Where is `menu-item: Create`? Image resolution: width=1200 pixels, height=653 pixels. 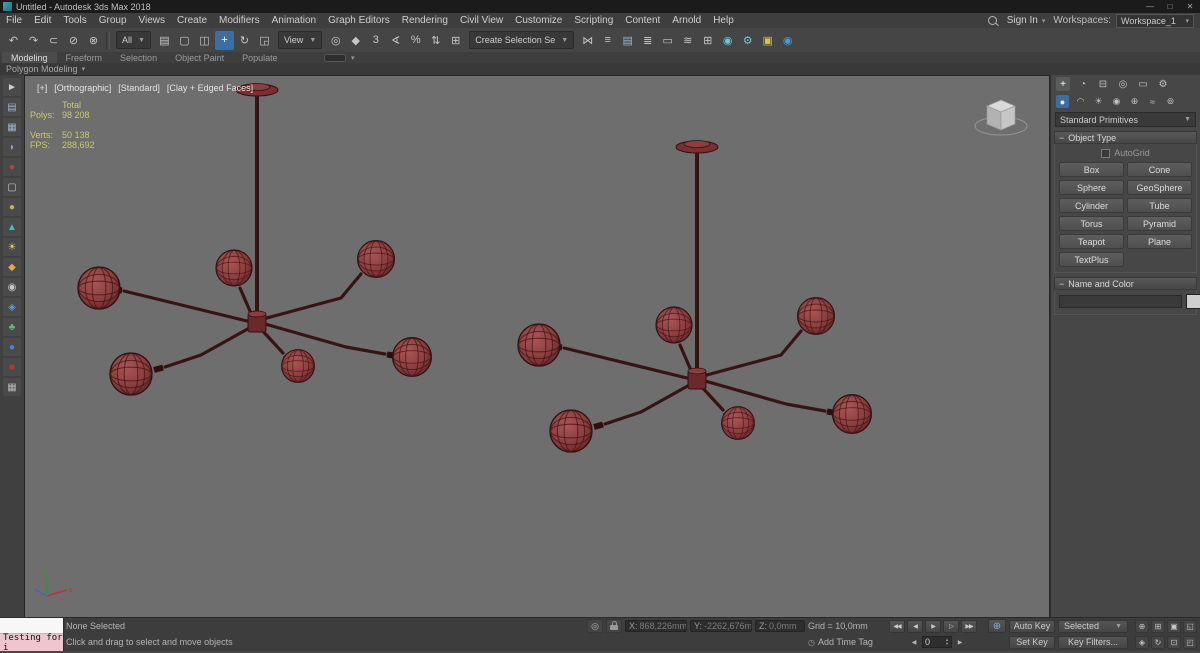
menu-item: Create is located at coordinates (192, 20).